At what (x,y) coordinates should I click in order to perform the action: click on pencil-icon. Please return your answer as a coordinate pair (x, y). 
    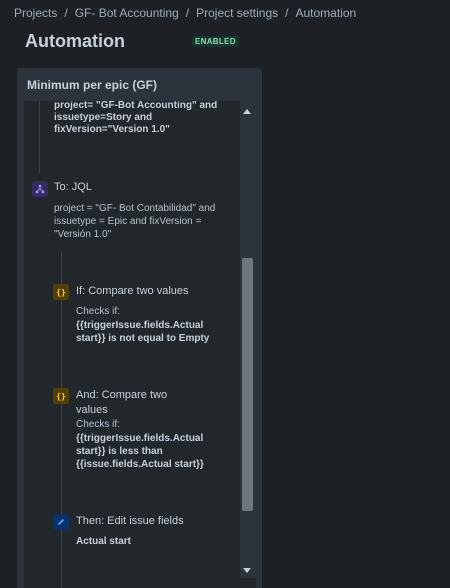
    Looking at the image, I should click on (61, 522).